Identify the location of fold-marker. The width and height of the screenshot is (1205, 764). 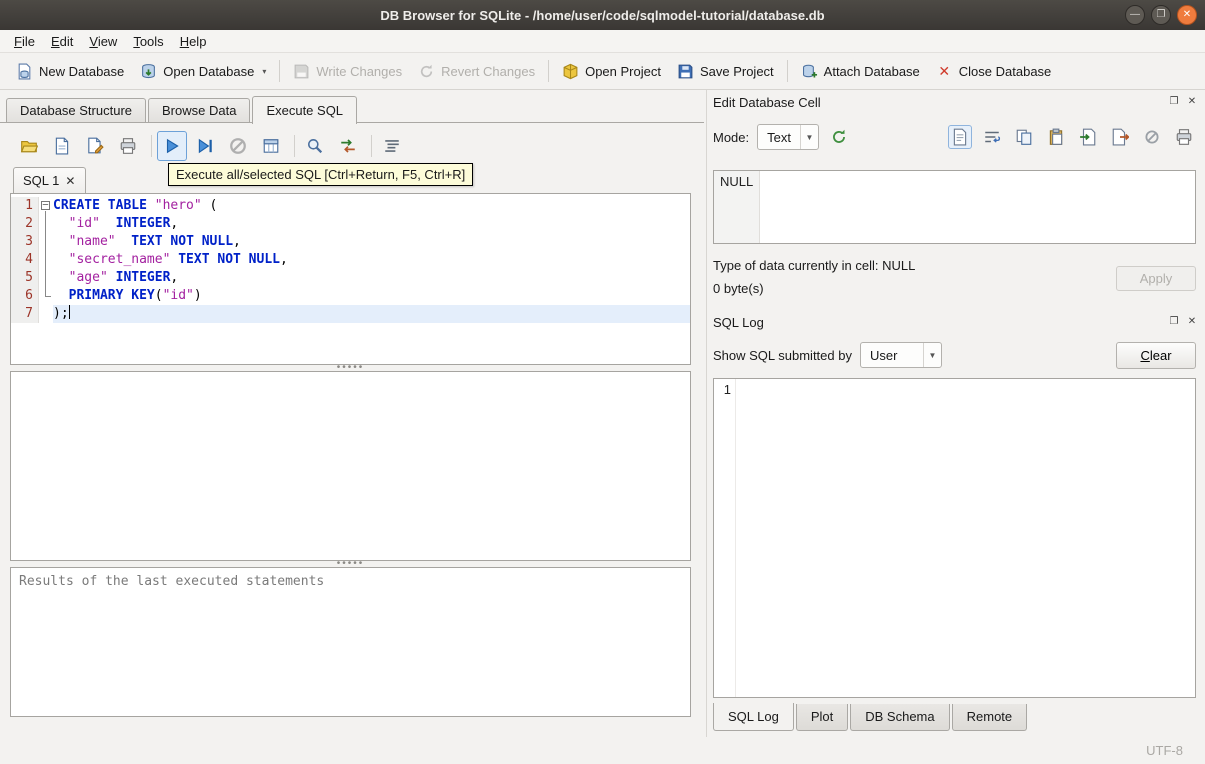
(46, 296).